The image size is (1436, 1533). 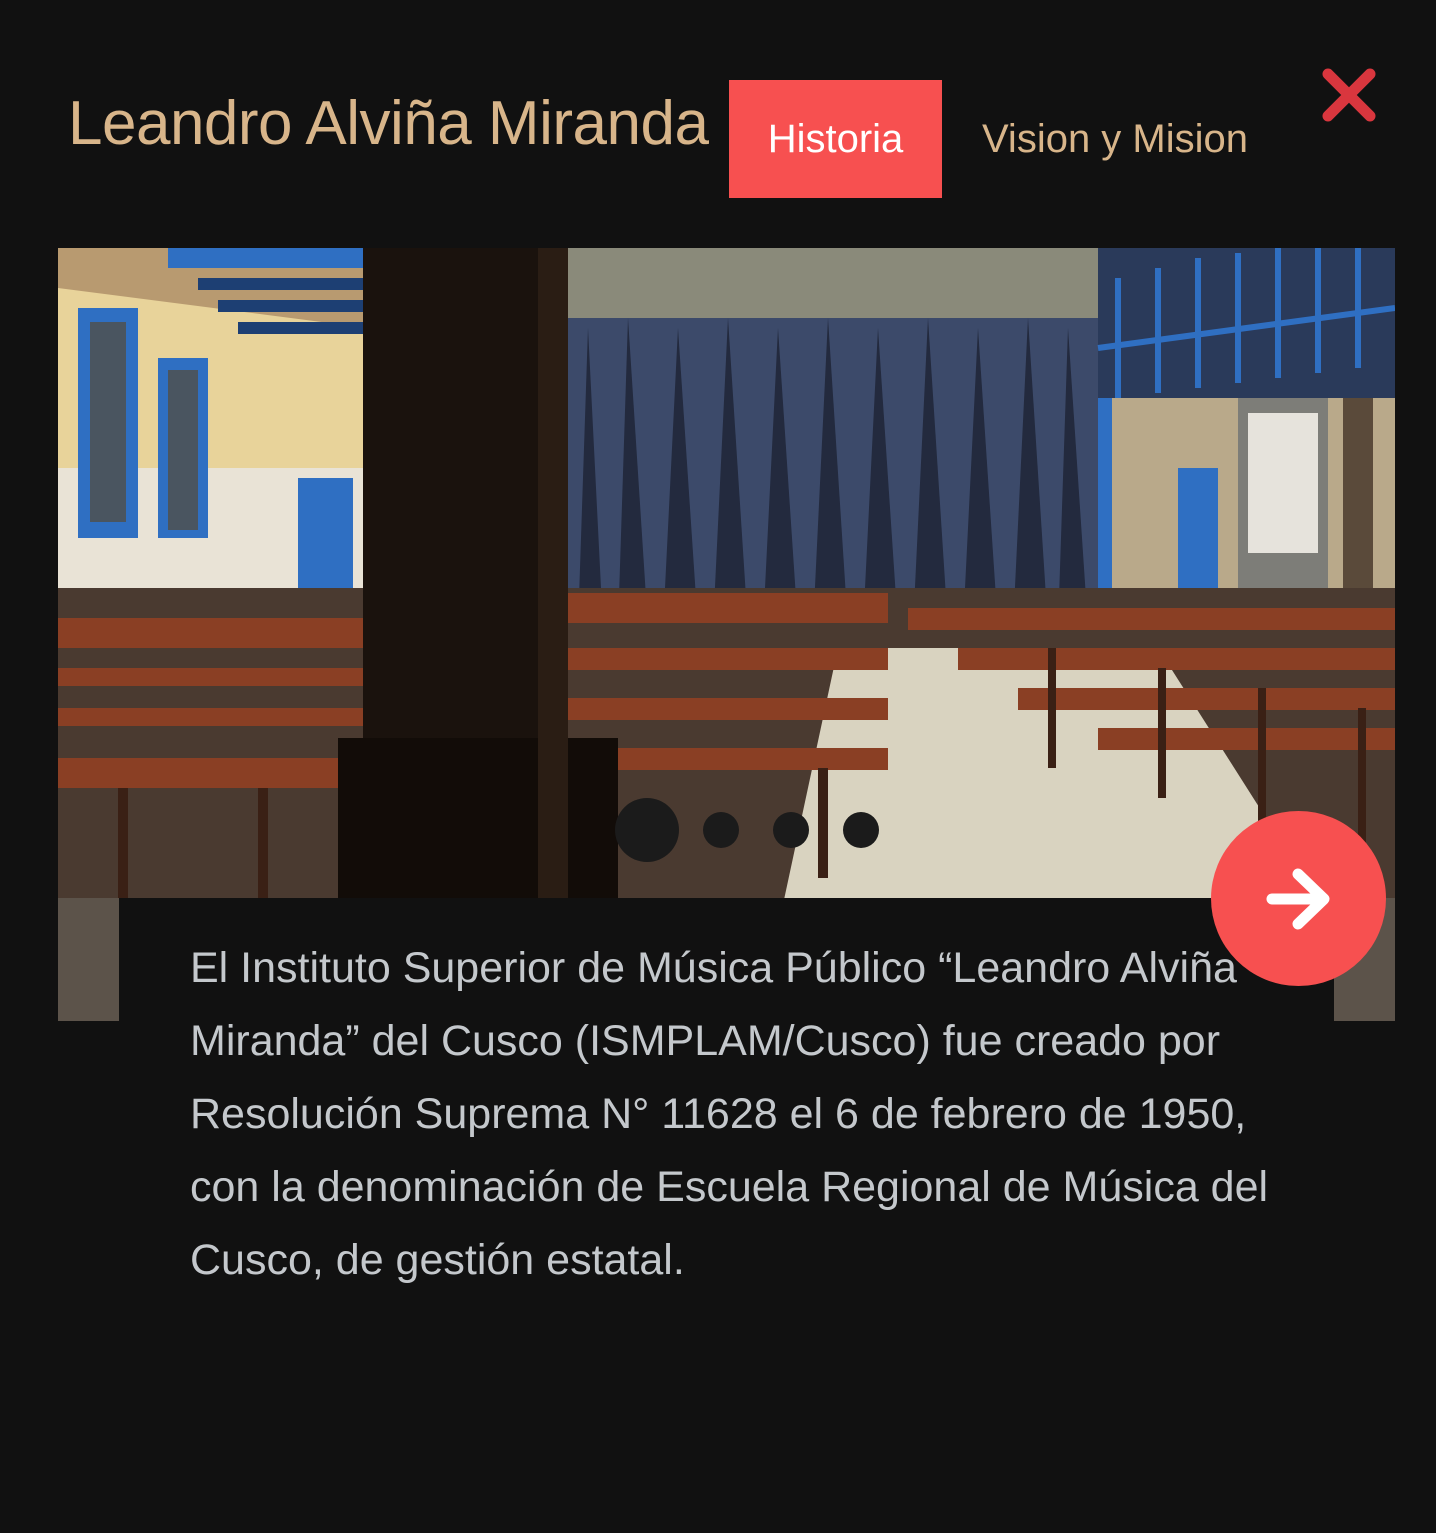 I want to click on arrow-right-icon, so click(x=1297, y=898).